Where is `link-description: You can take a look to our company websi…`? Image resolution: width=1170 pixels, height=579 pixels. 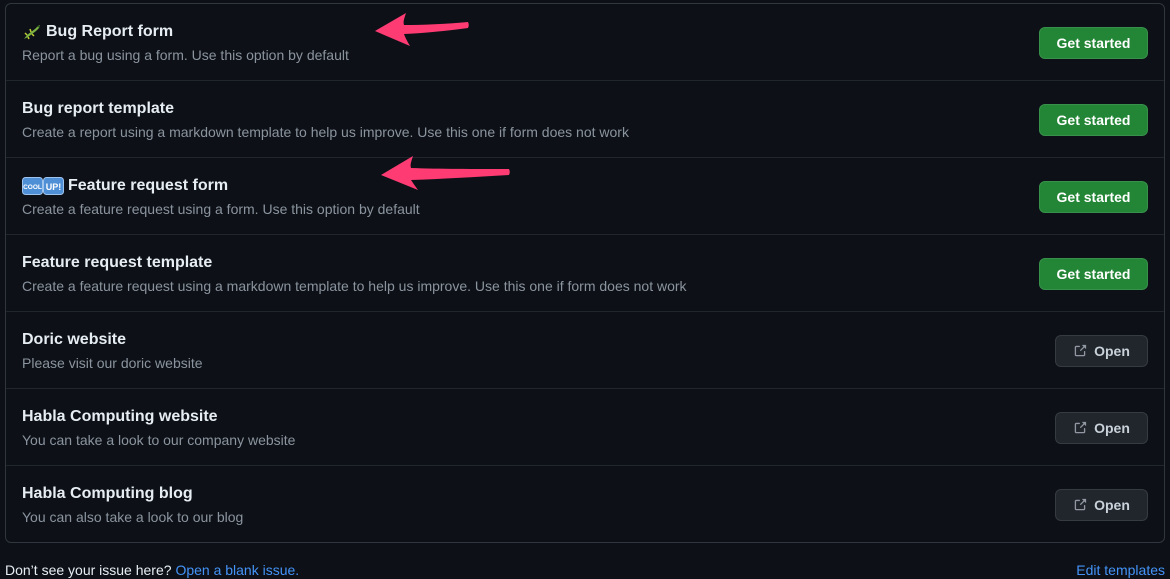
link-description: You can take a look to our company websi… is located at coordinates (159, 440).